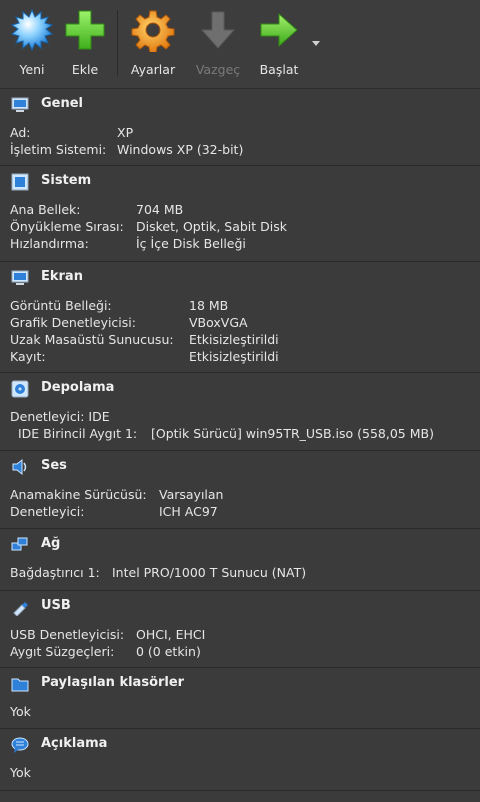 Image resolution: width=480 pixels, height=802 pixels. I want to click on detail-key: Denetleyici:, so click(47, 511).